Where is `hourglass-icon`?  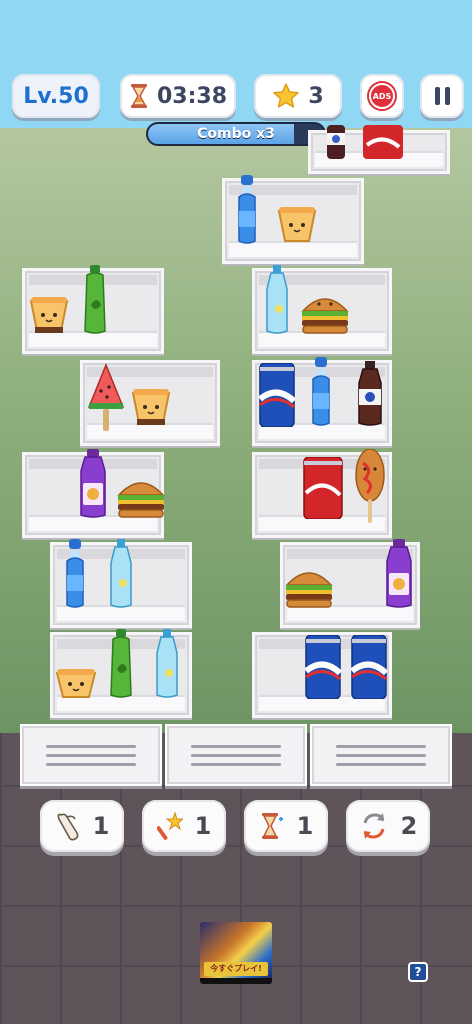 hourglass-icon is located at coordinates (138, 96).